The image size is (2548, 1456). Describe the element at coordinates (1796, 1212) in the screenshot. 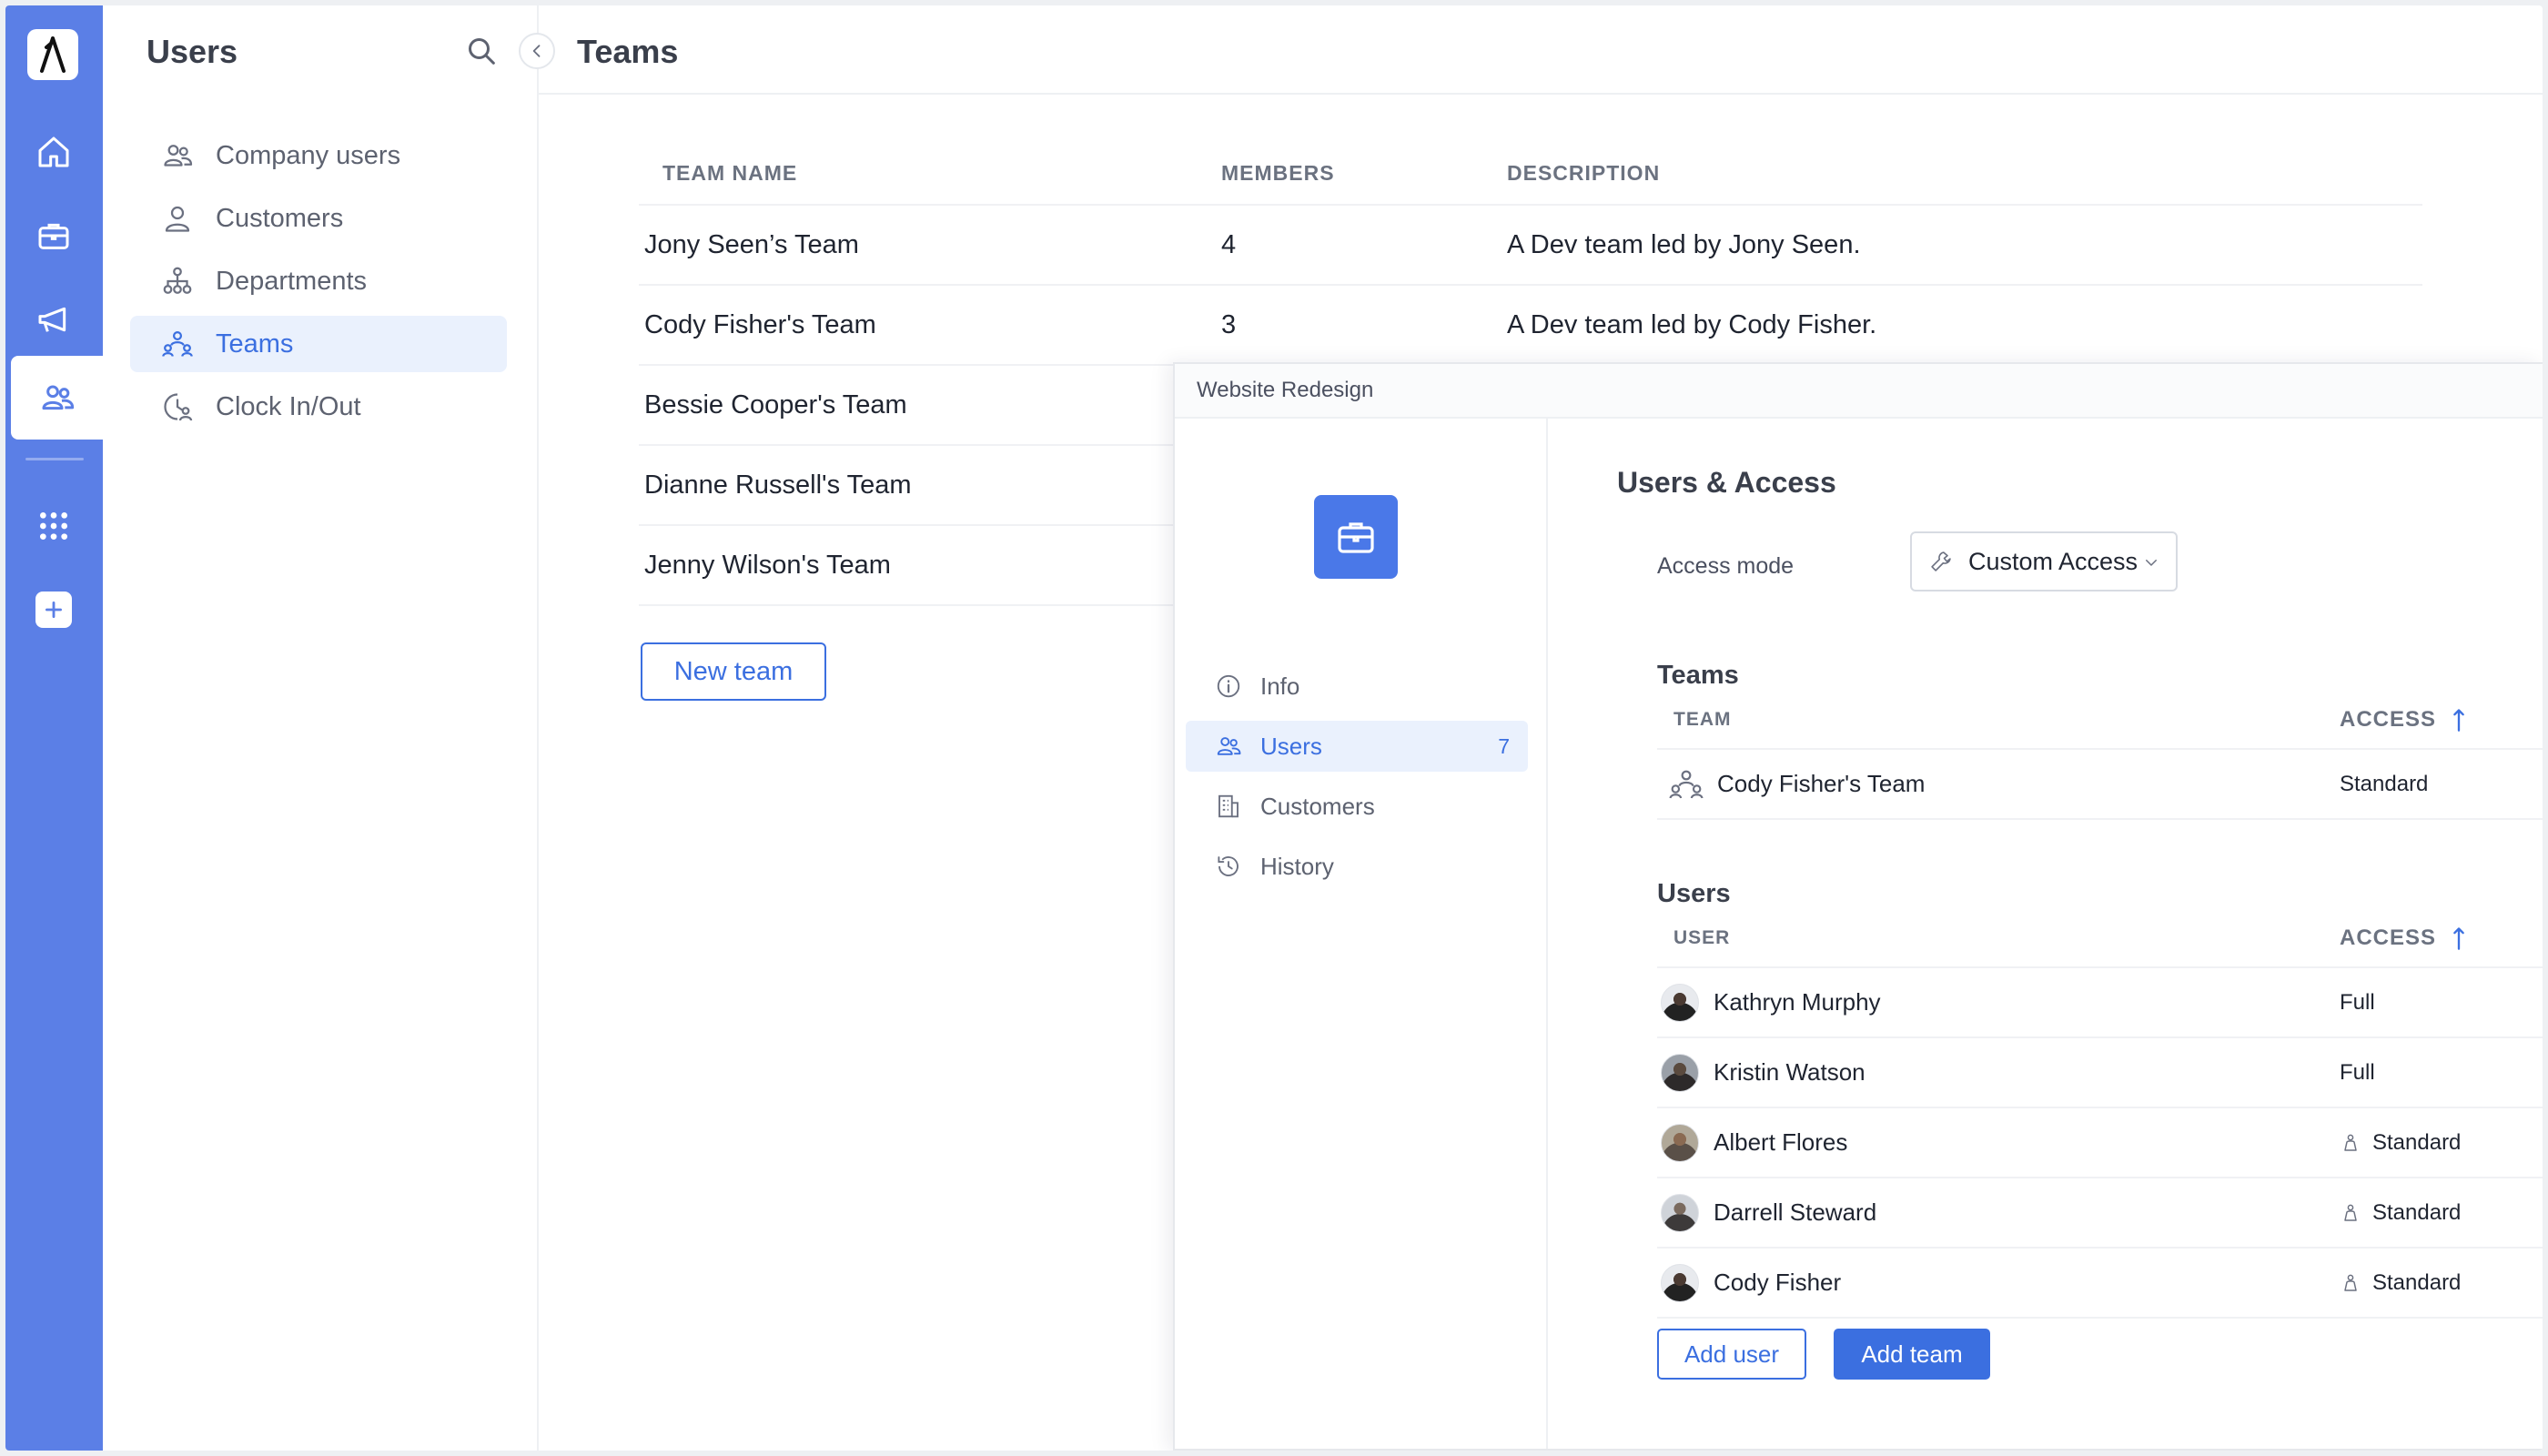

I see `user-name: Darrell Steward` at that location.